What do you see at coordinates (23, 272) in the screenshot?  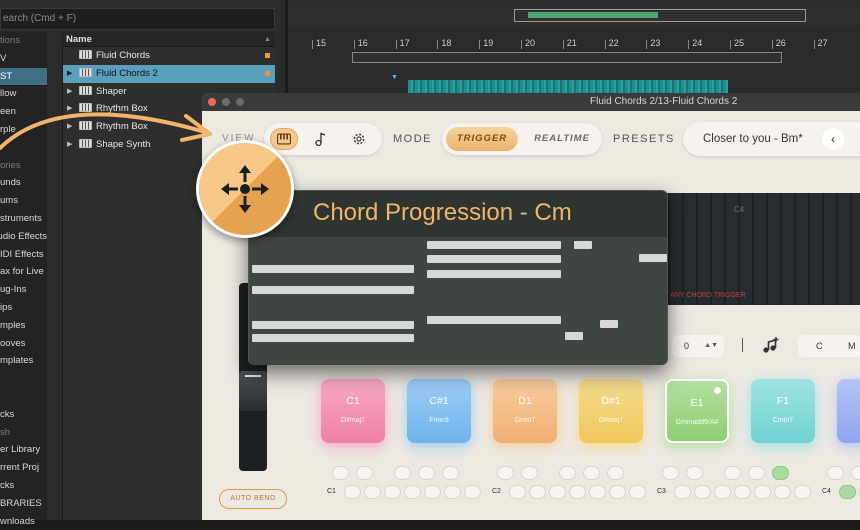 I see `category-item: ax for Live` at bounding box center [23, 272].